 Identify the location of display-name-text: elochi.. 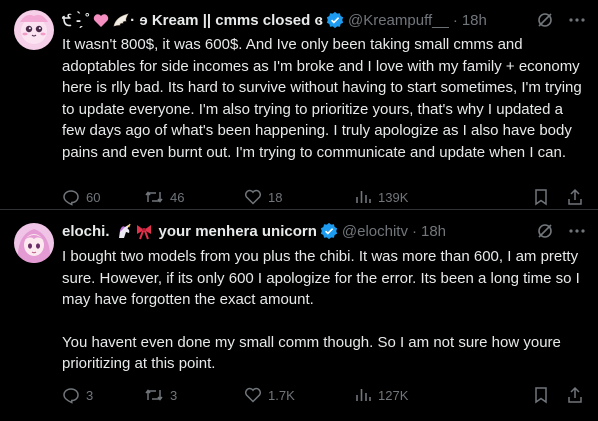
(86, 231).